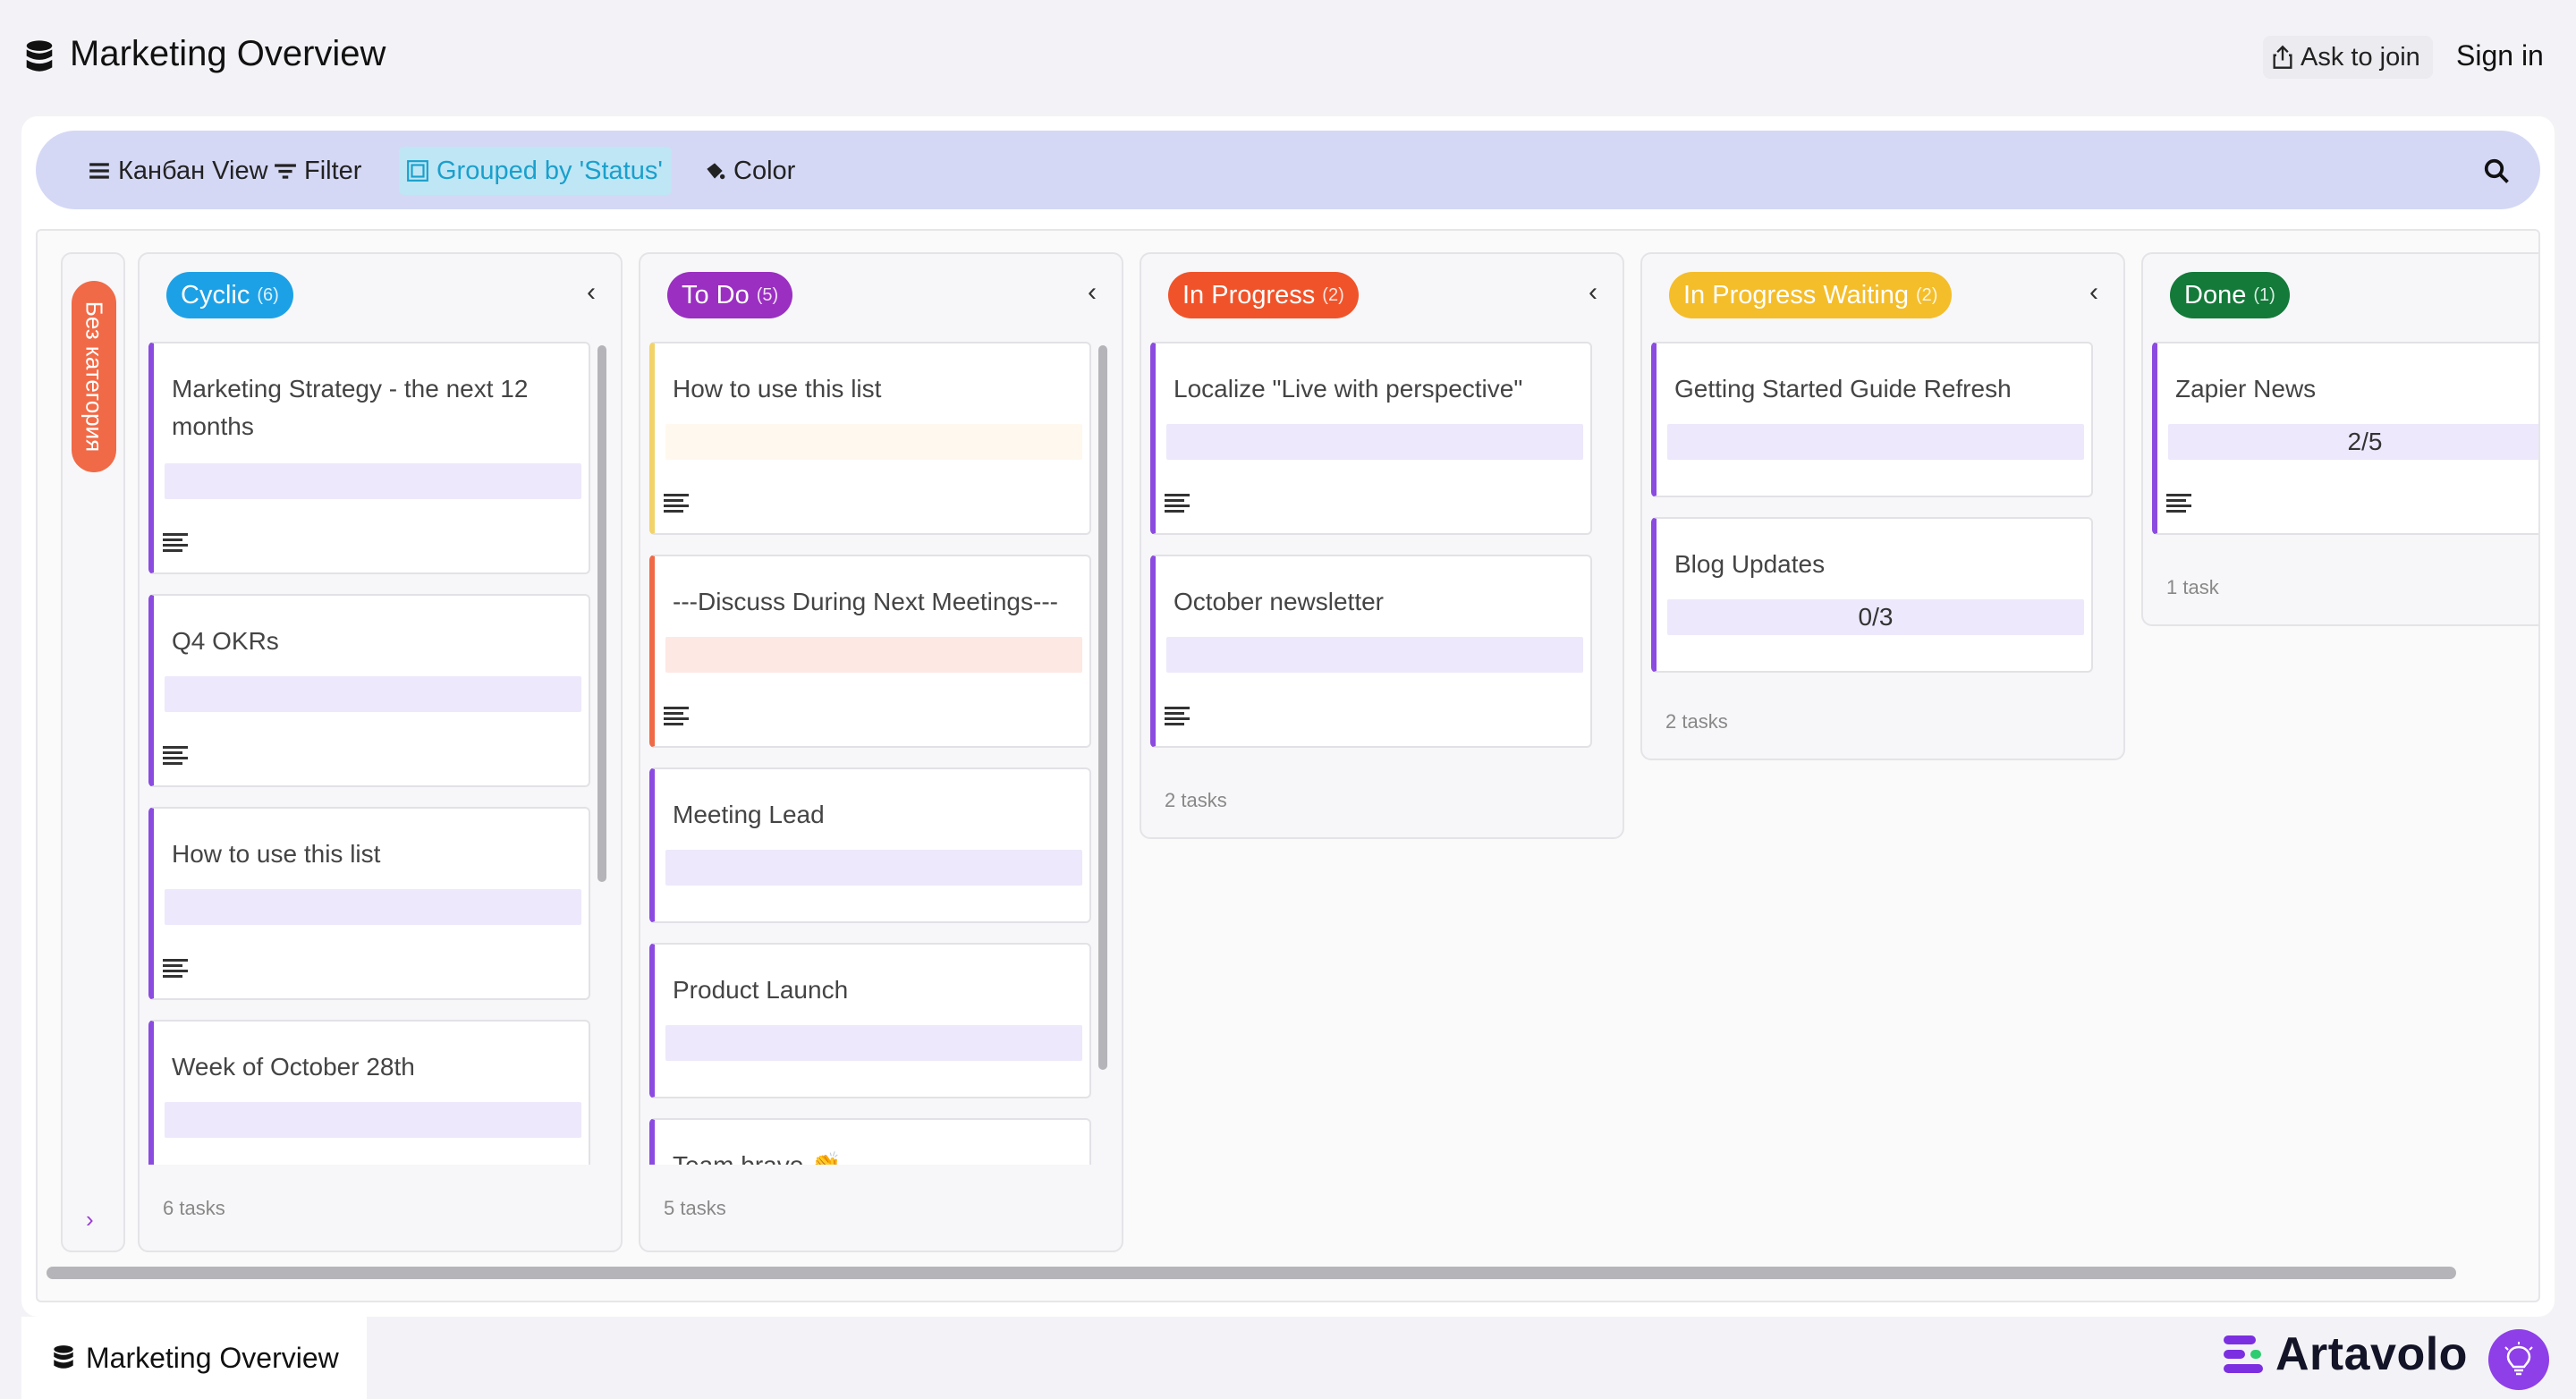 The width and height of the screenshot is (2576, 1399). Describe the element at coordinates (177, 171) in the screenshot. I see `view-switch-button: Канбан View` at that location.